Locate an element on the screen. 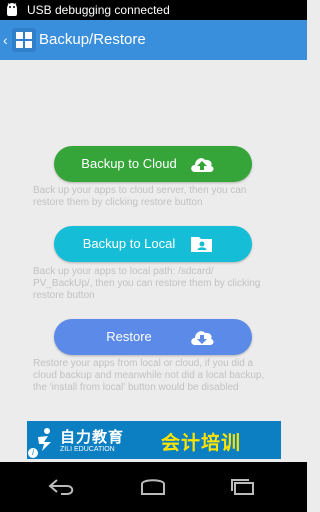 The width and height of the screenshot is (320, 512). ad-slogan: 会计培训 is located at coordinates (201, 443).